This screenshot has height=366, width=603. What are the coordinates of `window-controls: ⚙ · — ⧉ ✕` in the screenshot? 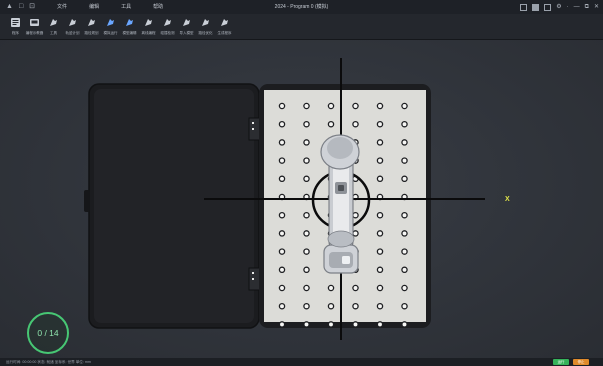 It's located at (559, 7).